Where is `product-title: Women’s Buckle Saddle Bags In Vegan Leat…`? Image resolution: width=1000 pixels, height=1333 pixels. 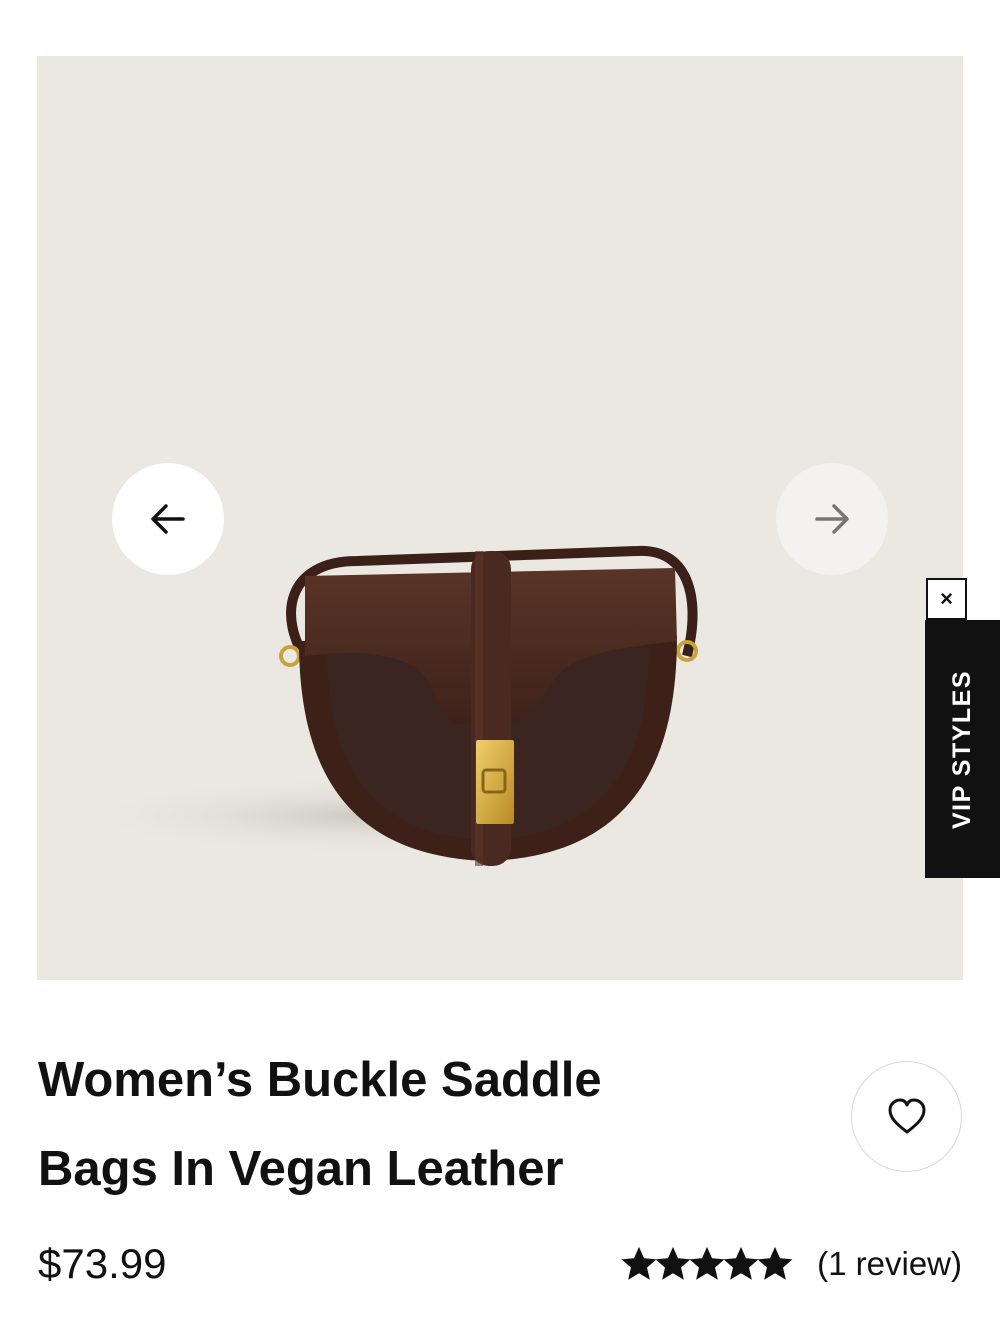 product-title: Women’s Buckle Saddle Bags In Vegan Leat… is located at coordinates (418, 1125).